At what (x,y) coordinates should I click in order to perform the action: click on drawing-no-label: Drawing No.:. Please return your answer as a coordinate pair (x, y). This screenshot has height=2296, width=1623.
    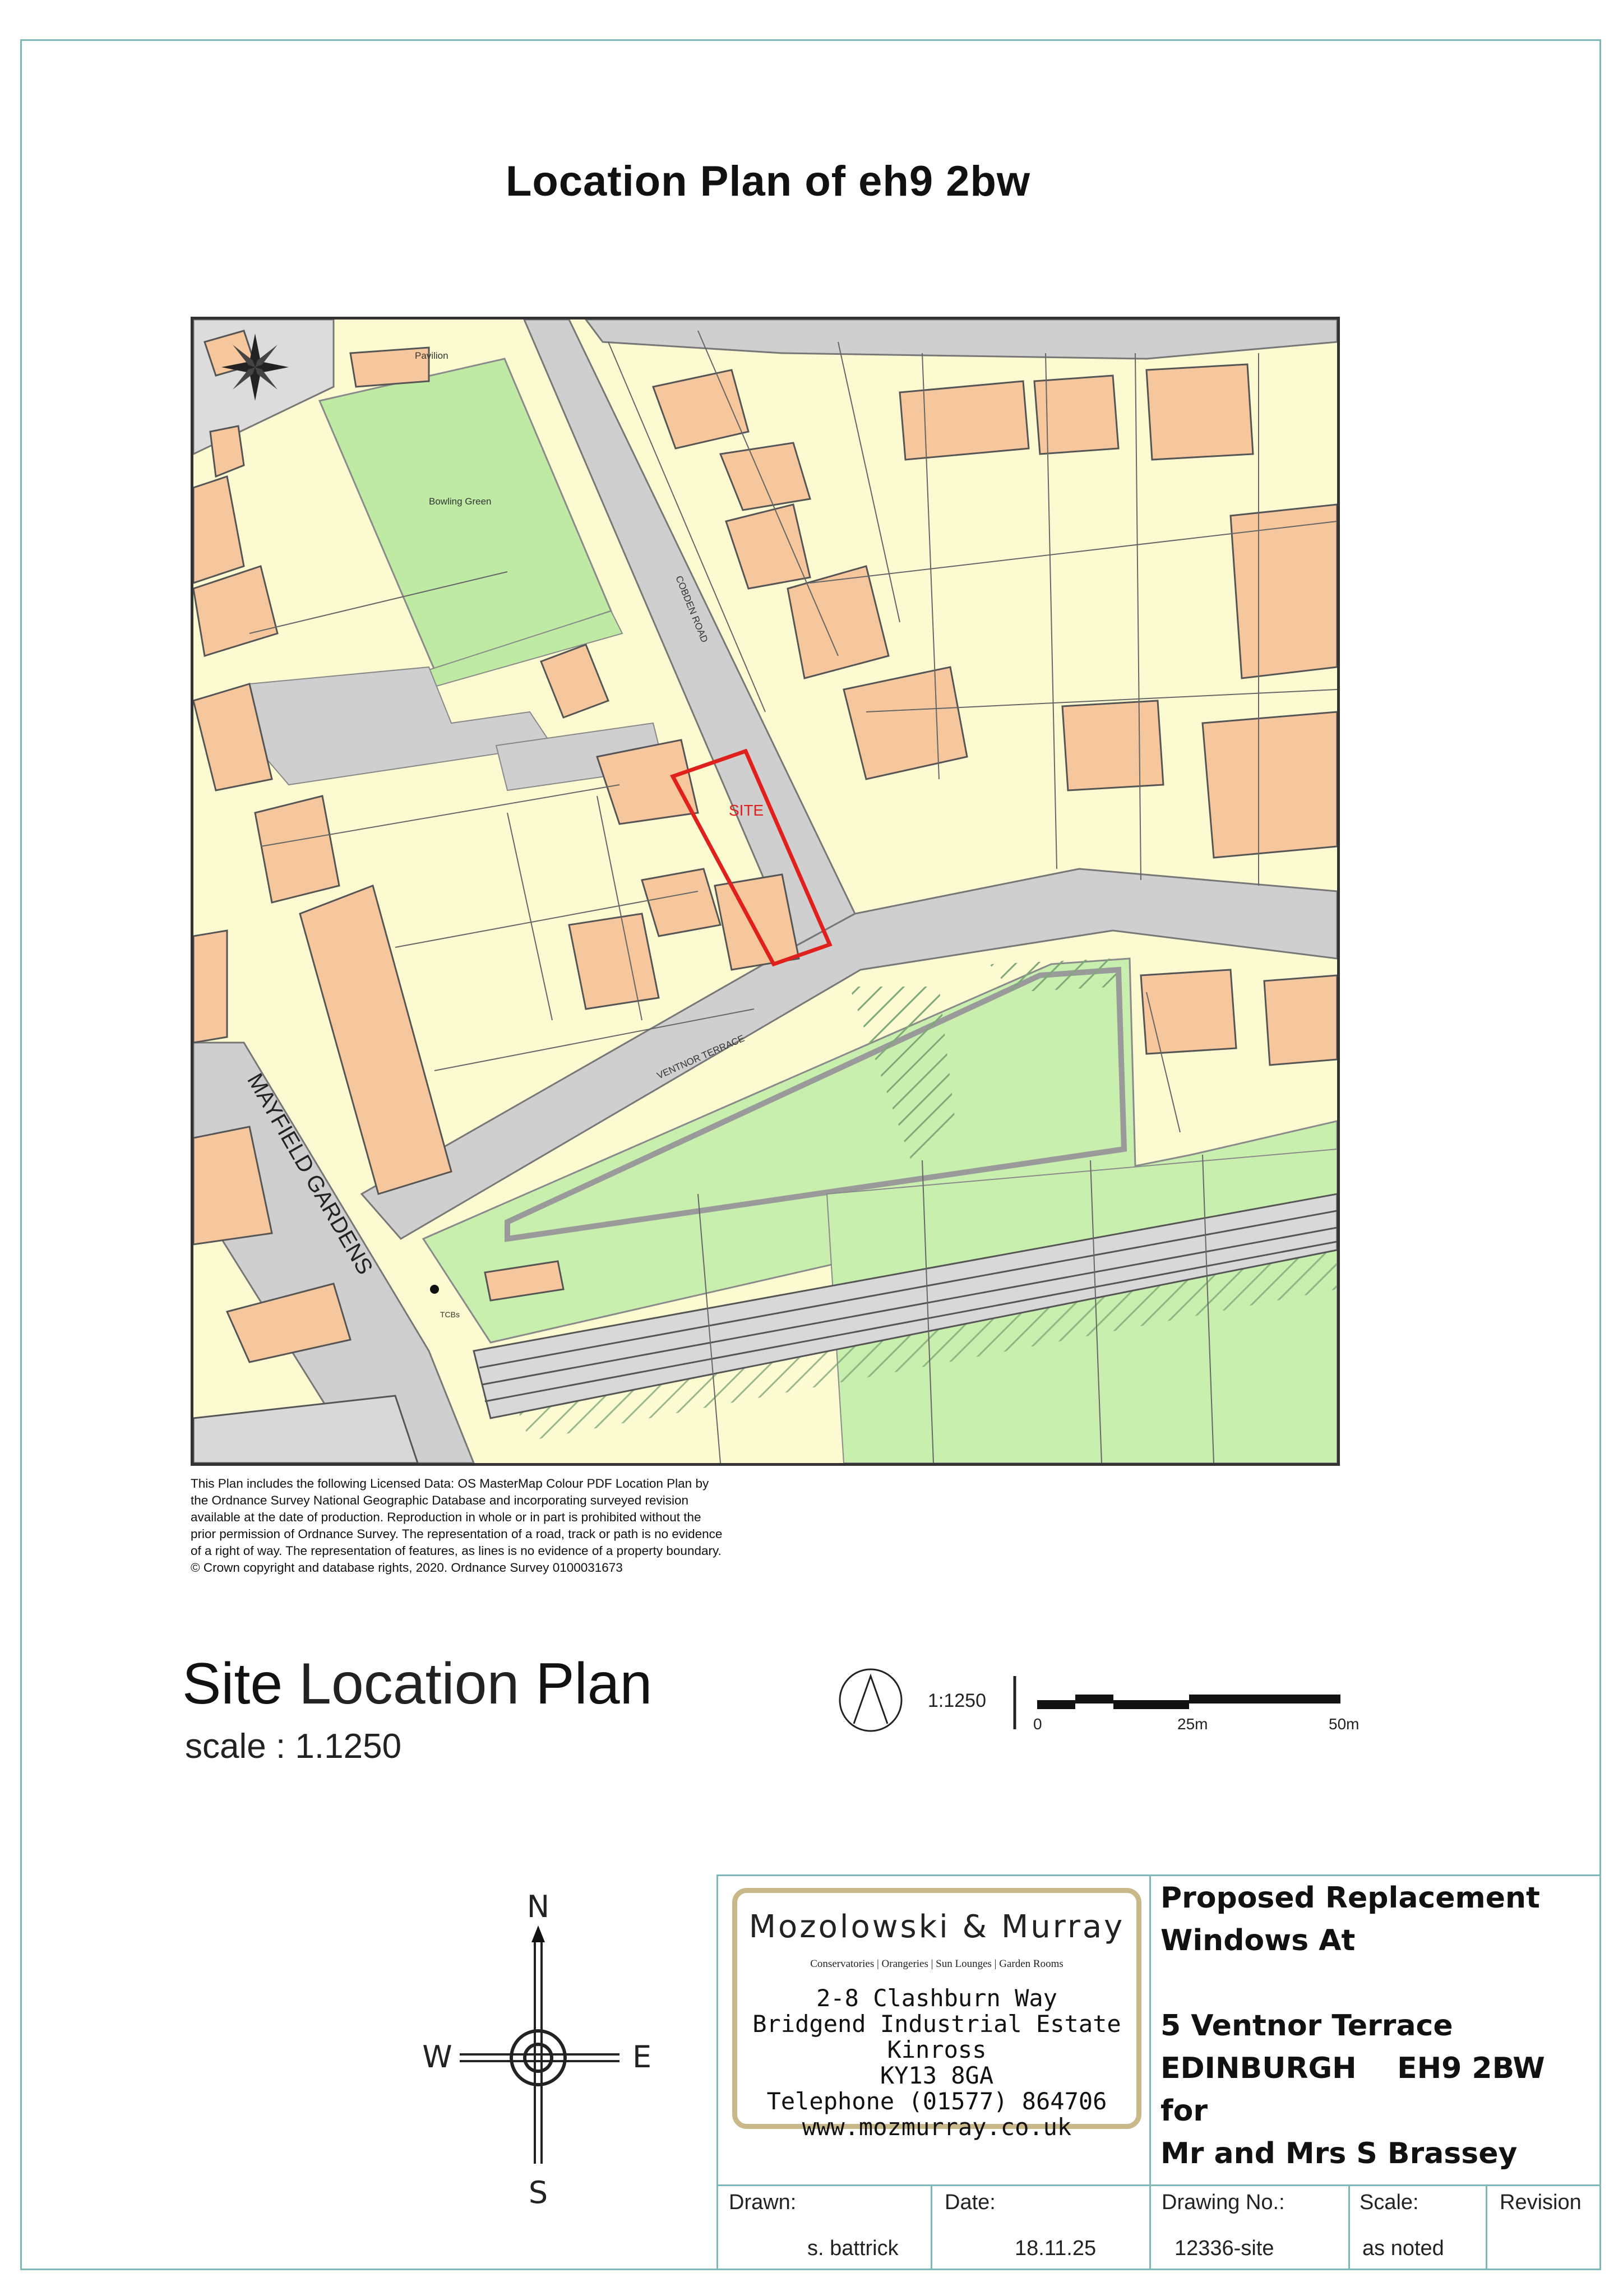
    Looking at the image, I should click on (1224, 2202).